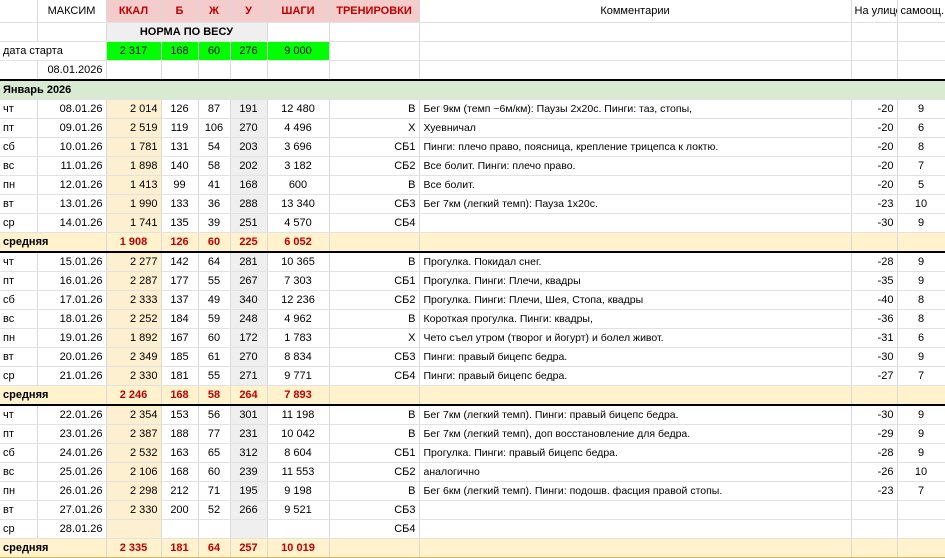 Image resolution: width=945 pixels, height=558 pixels. What do you see at coordinates (874, 261) in the screenshot?
I see `outside-temp-cell: -28` at bounding box center [874, 261].